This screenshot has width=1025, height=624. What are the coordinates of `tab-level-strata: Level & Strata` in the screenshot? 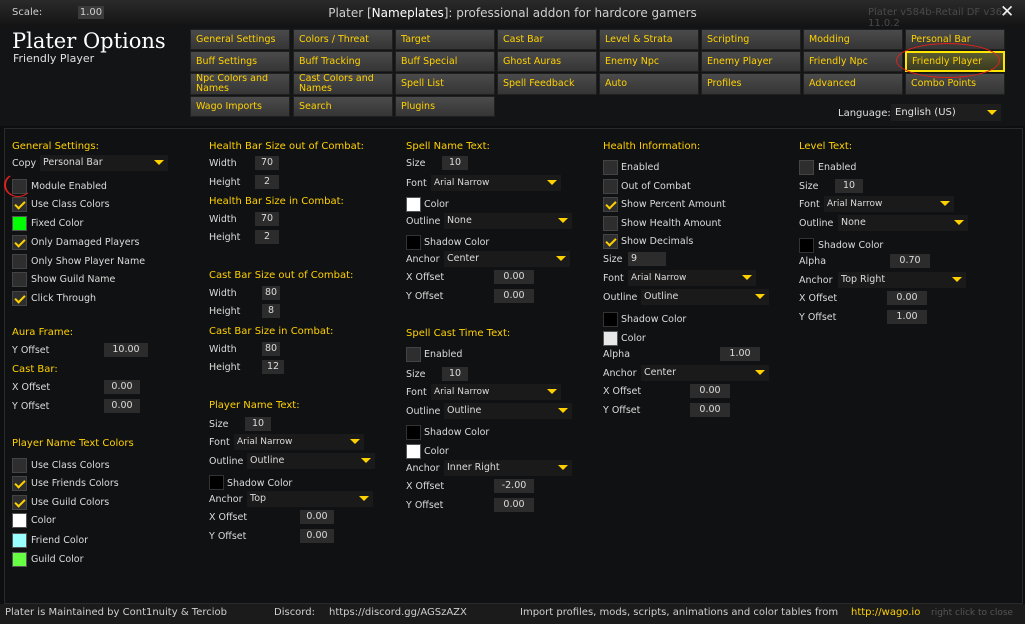 It's located at (649, 39).